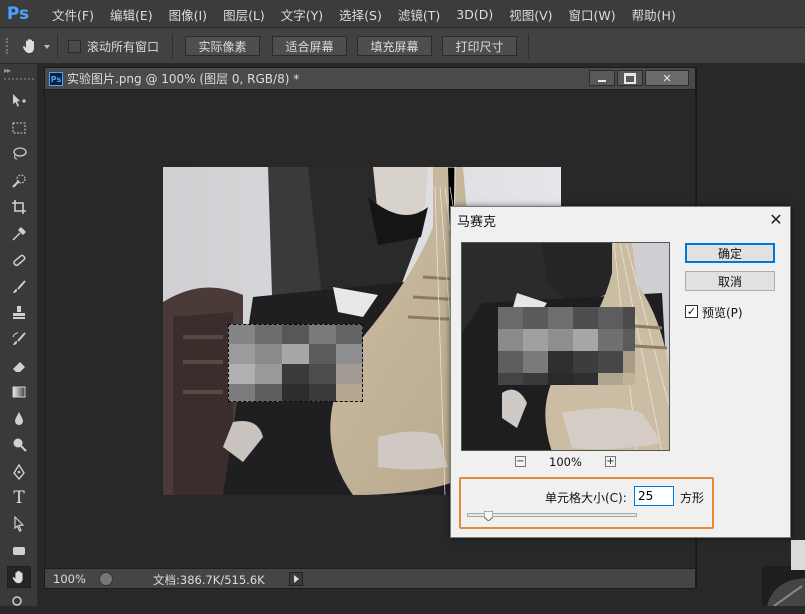 Image resolution: width=805 pixels, height=614 pixels. Describe the element at coordinates (19, 207) in the screenshot. I see `crop-tool-icon` at that location.